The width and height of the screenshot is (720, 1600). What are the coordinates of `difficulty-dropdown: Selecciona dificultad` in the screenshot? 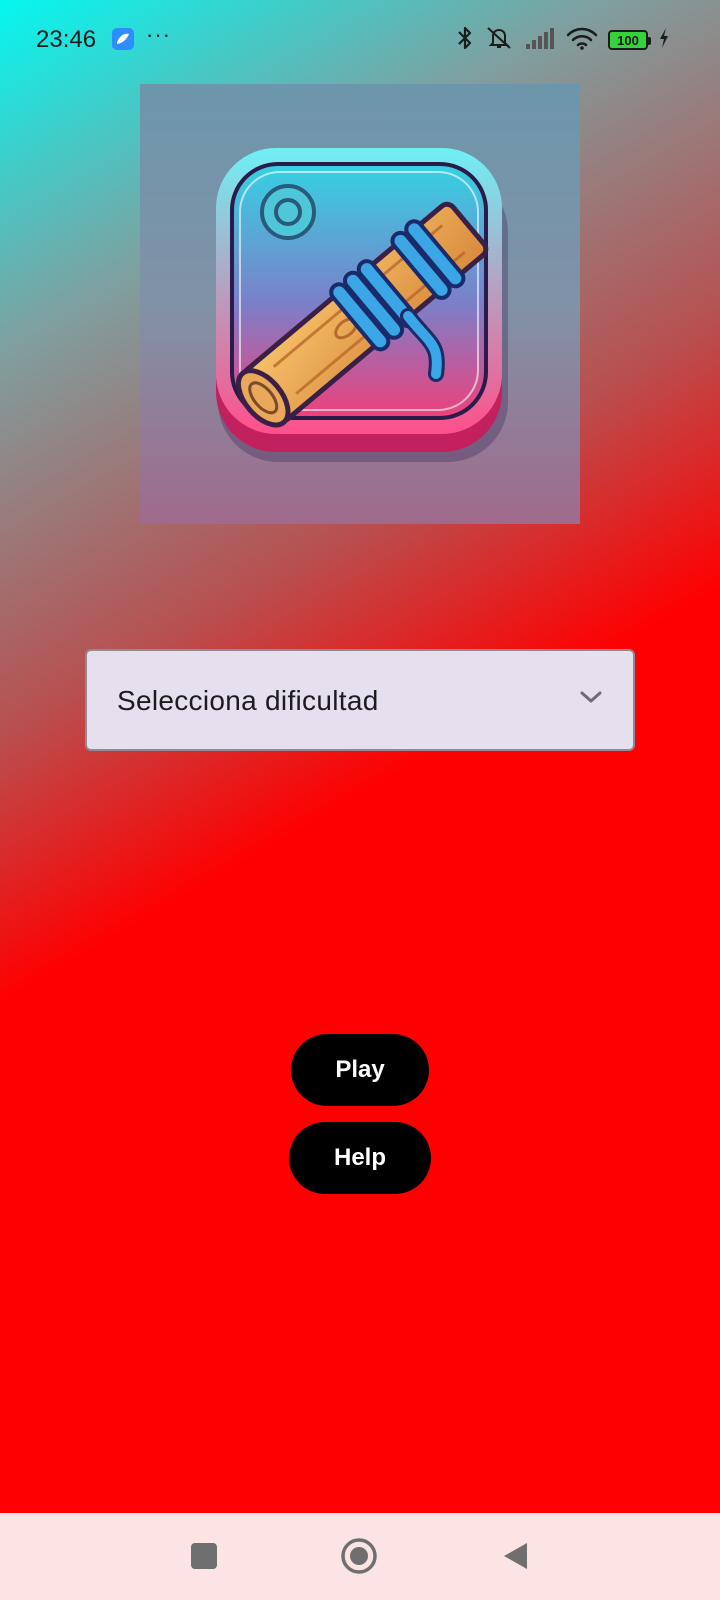 It's located at (360, 700).